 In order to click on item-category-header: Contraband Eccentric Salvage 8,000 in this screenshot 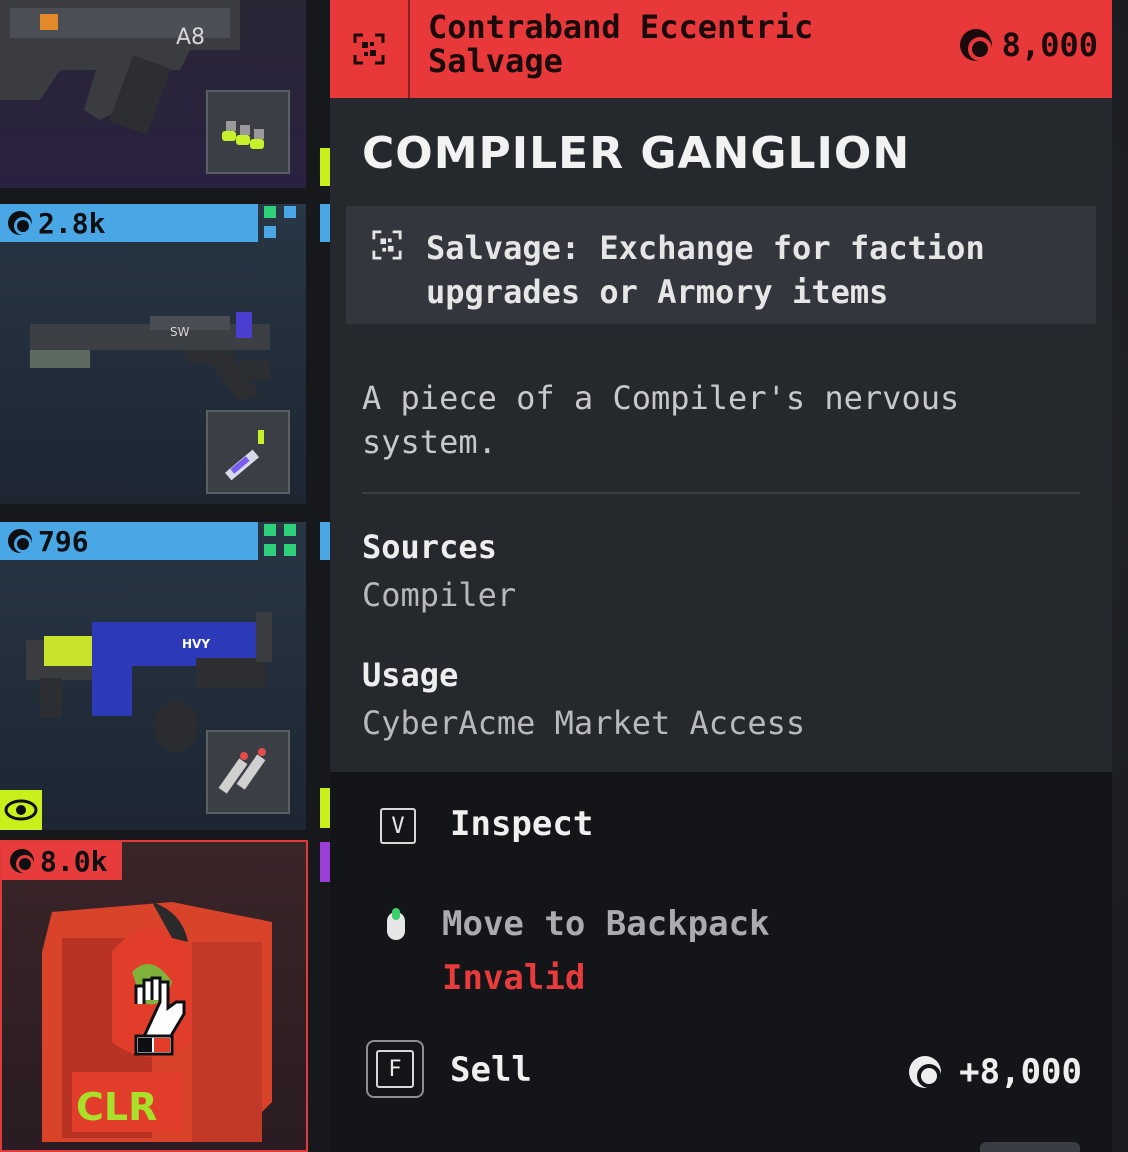, I will do `click(721, 49)`.